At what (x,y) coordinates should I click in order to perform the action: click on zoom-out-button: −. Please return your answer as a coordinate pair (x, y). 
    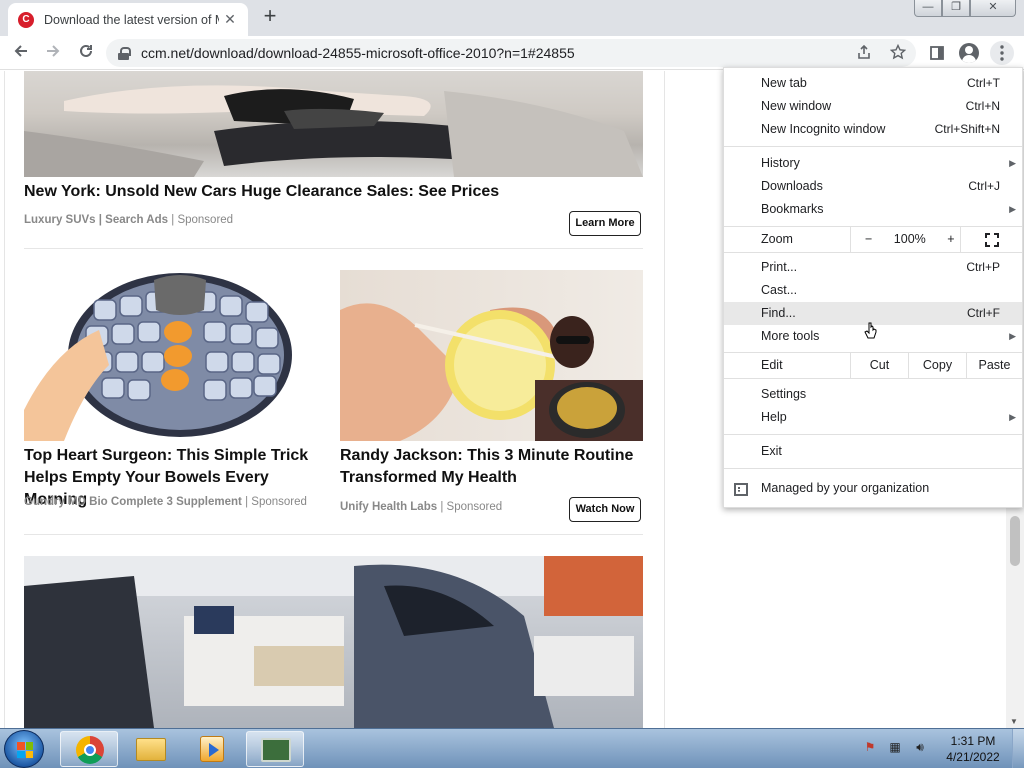
    Looking at the image, I should click on (868, 239).